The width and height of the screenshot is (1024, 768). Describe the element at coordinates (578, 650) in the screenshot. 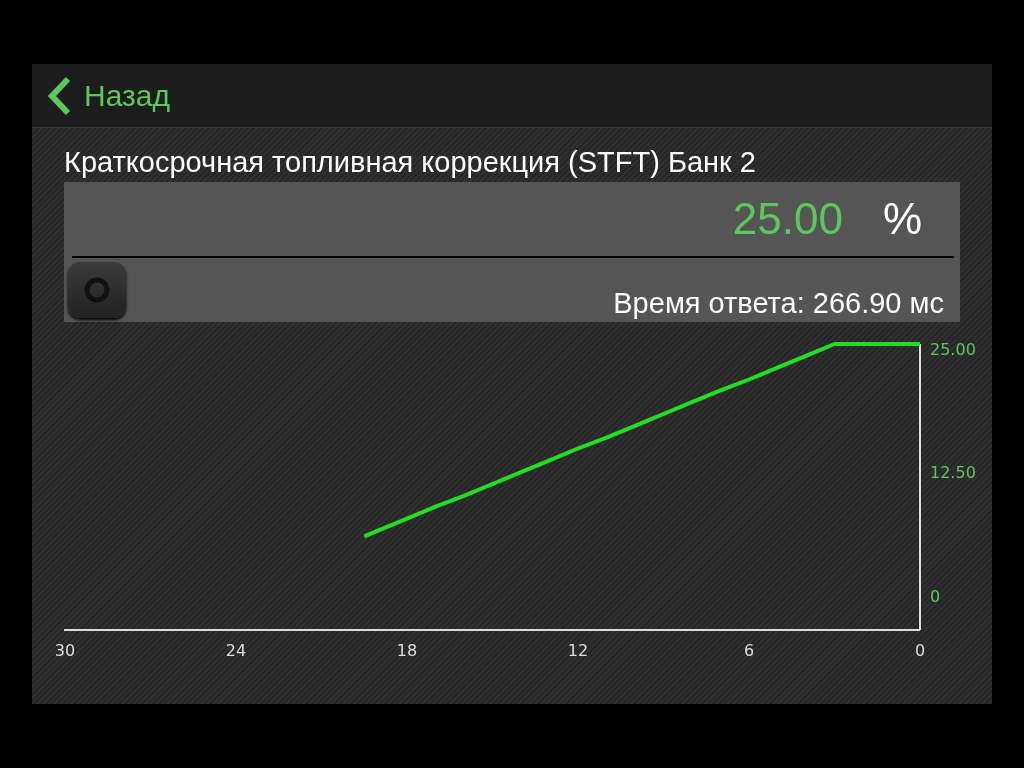

I see `x-tick-label: 12` at that location.